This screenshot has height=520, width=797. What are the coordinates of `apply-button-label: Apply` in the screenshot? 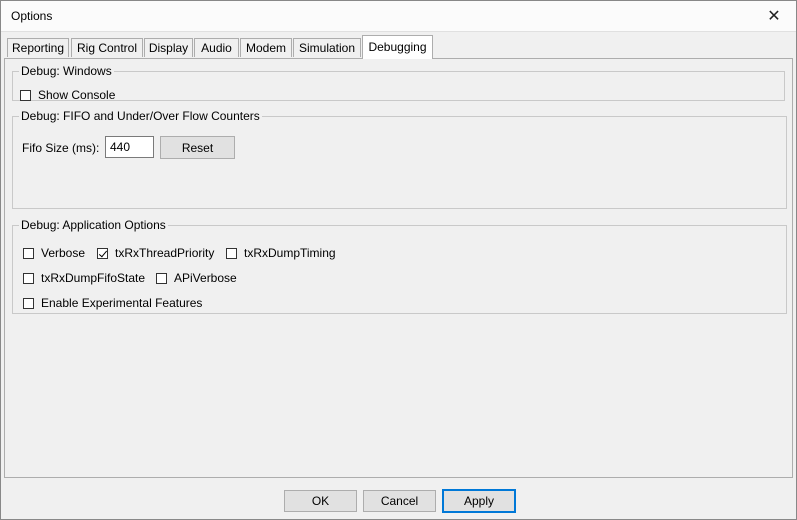 It's located at (479, 501).